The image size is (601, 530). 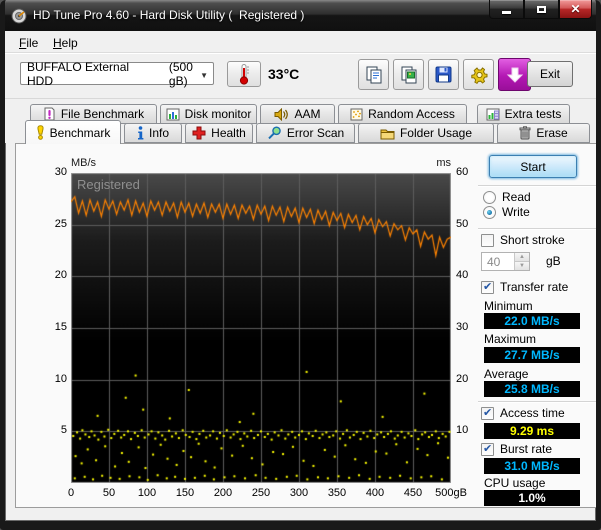 I want to click on access-time-checkbox, so click(x=487, y=413).